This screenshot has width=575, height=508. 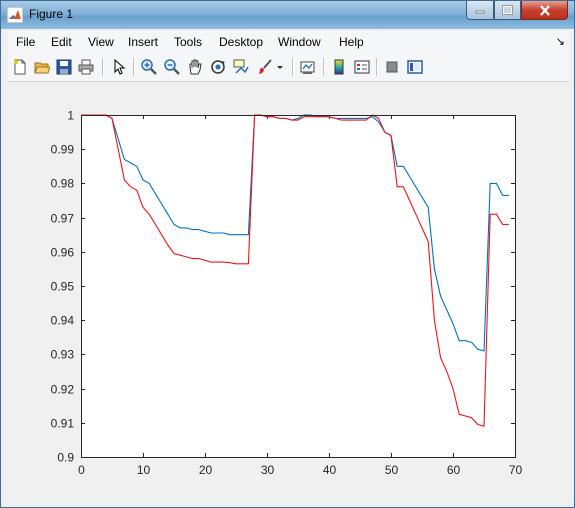 What do you see at coordinates (299, 42) in the screenshot?
I see `menu-window: Window` at bounding box center [299, 42].